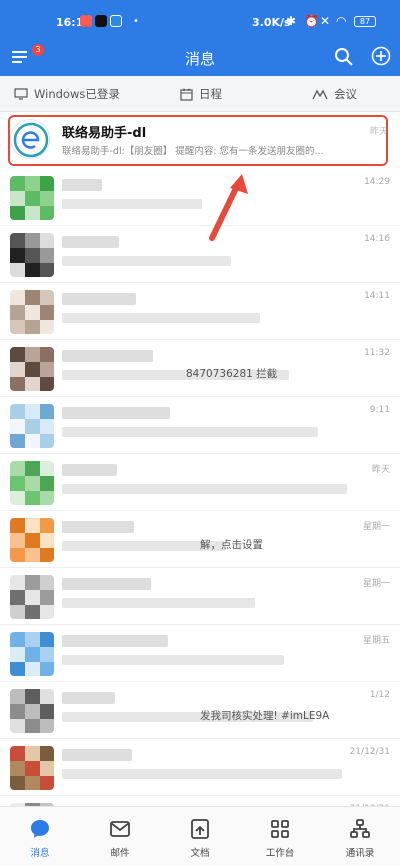  I want to click on tab-mail: 邮件, so click(120, 836).